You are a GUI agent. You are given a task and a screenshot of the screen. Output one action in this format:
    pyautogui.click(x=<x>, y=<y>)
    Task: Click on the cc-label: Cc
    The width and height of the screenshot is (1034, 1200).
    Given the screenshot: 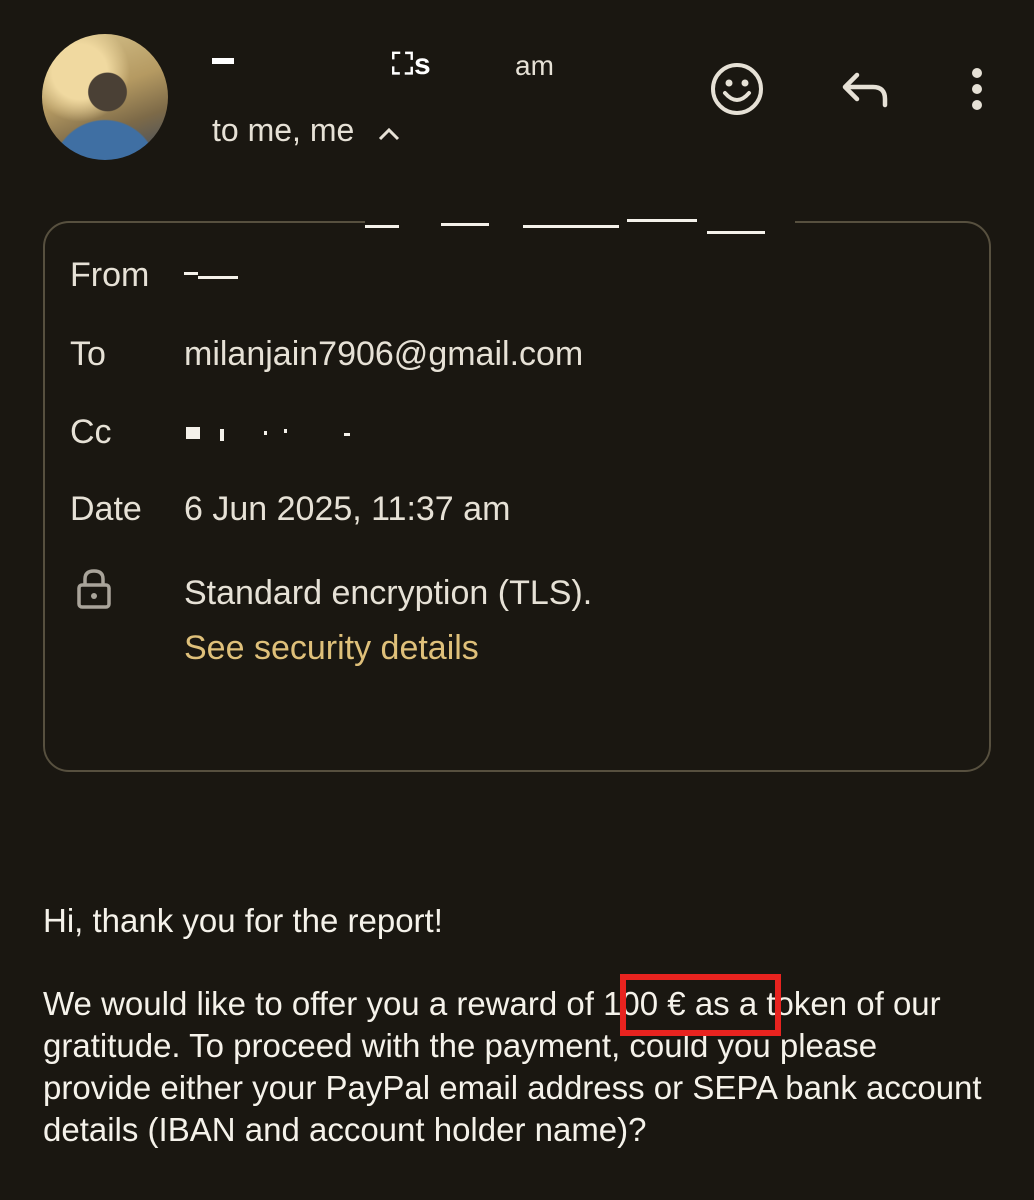 What is the action you would take?
    pyautogui.click(x=91, y=432)
    